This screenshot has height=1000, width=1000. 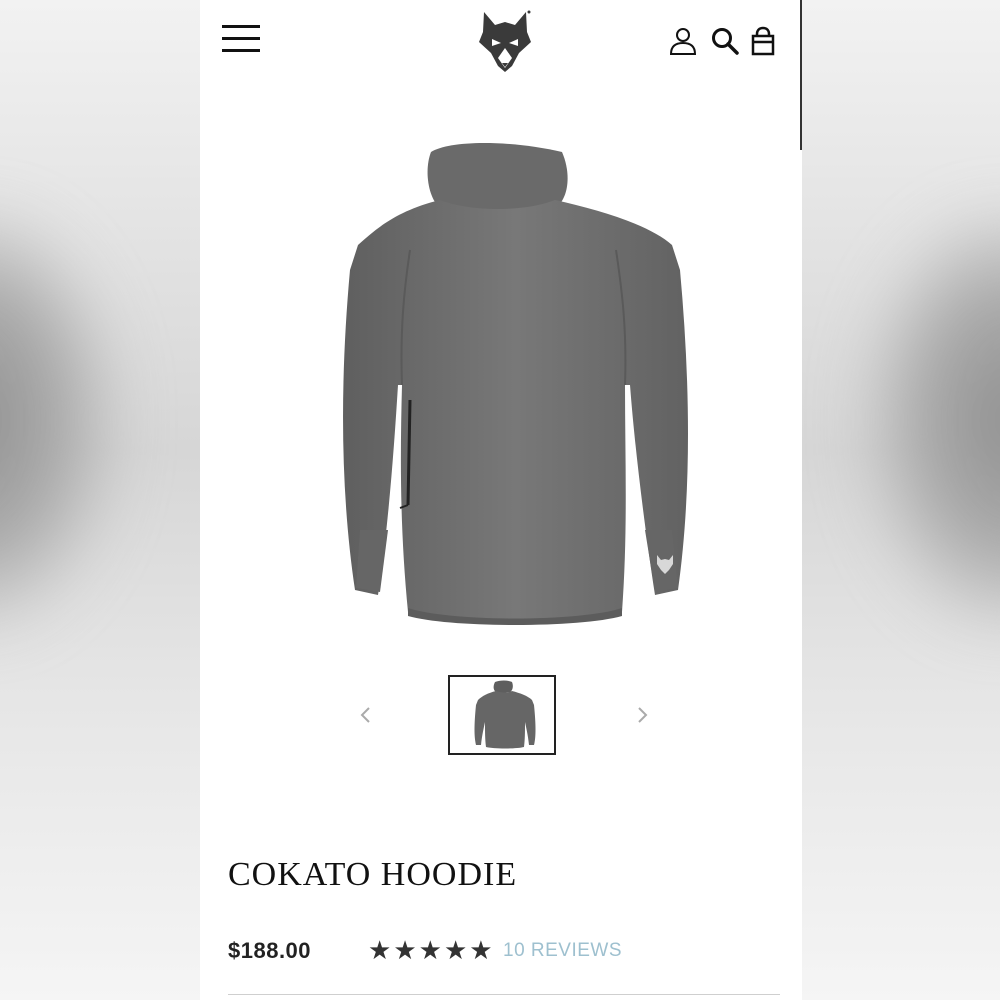 I want to click on product-price: $188.00, so click(x=270, y=950).